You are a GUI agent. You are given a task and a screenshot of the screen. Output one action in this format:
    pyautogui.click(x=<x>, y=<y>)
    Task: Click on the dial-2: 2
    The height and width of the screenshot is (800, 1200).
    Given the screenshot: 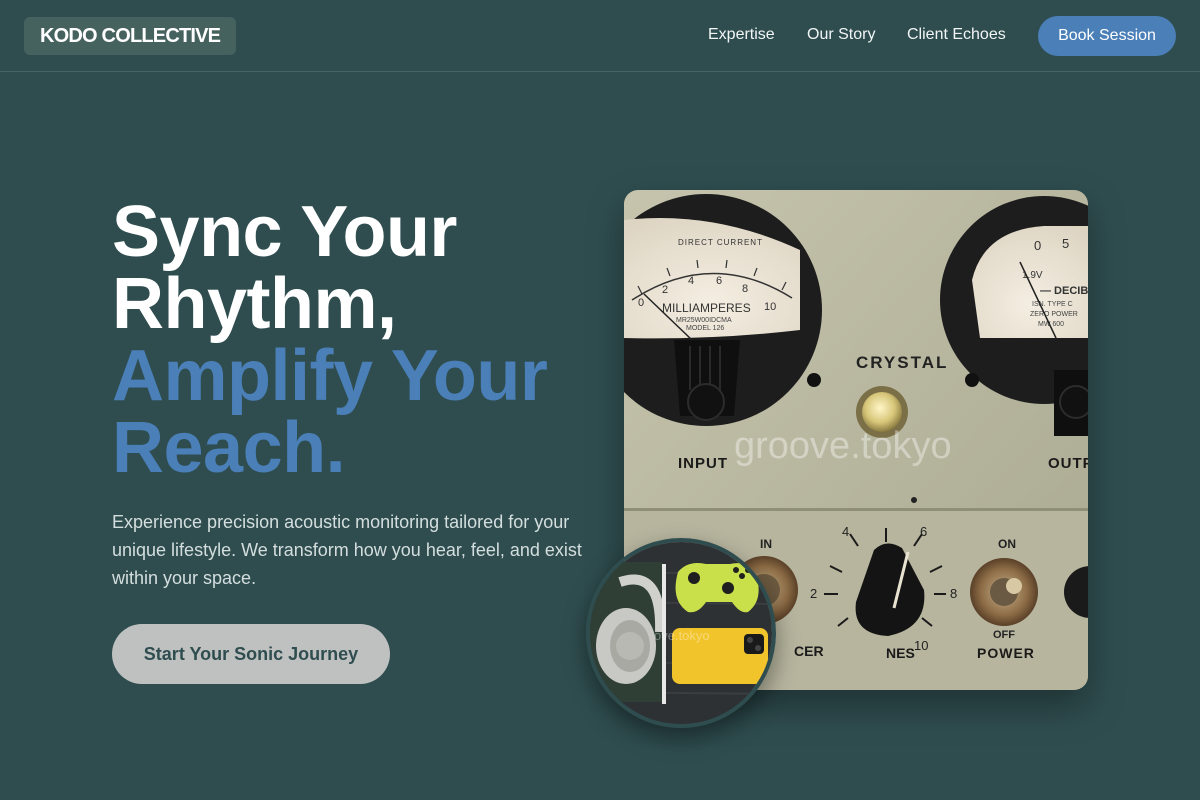 What is the action you would take?
    pyautogui.click(x=813, y=593)
    